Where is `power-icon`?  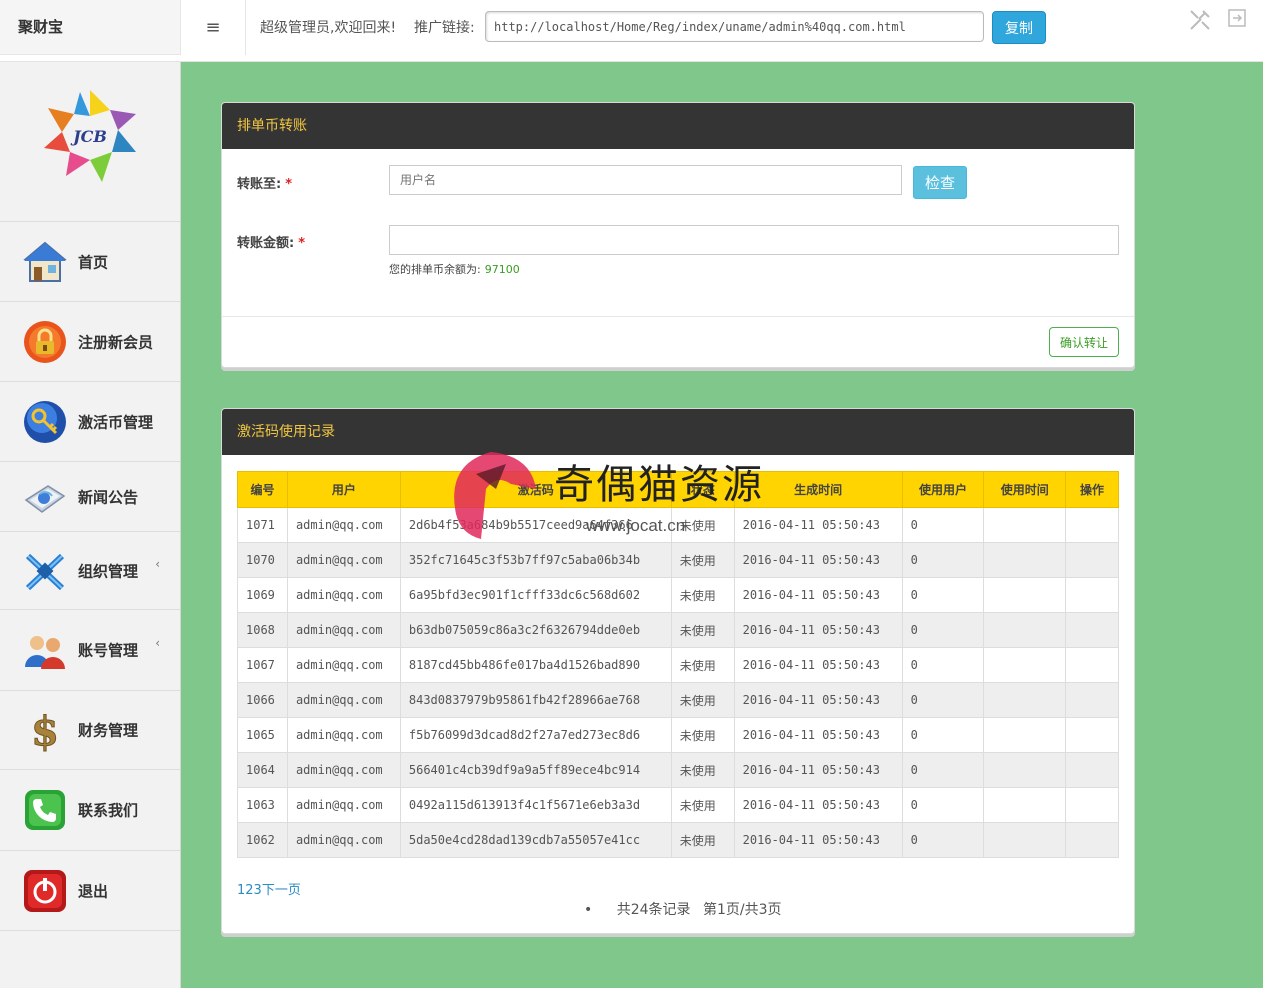 power-icon is located at coordinates (45, 890).